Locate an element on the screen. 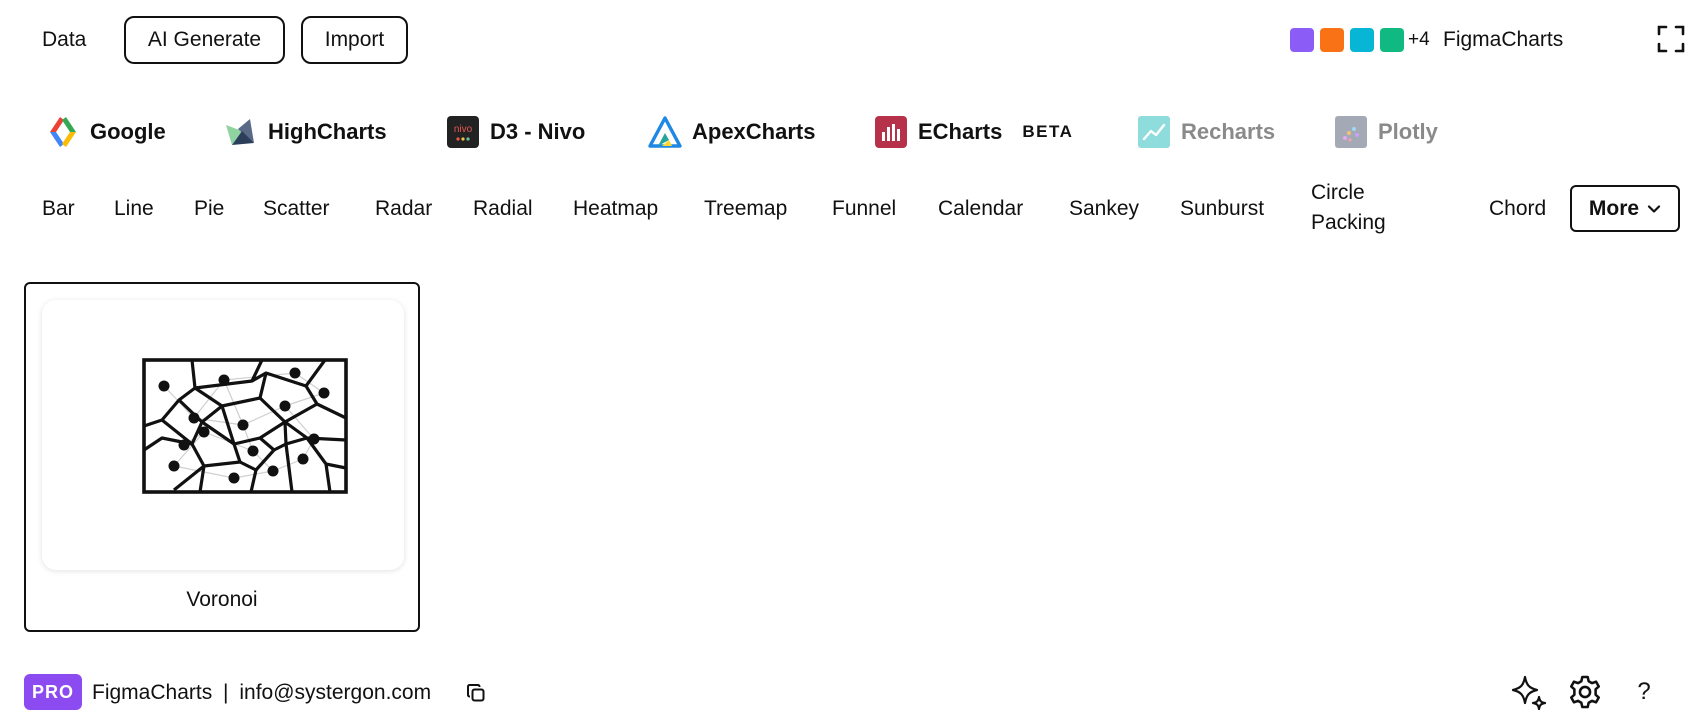  plotly-logo is located at coordinates (1351, 132).